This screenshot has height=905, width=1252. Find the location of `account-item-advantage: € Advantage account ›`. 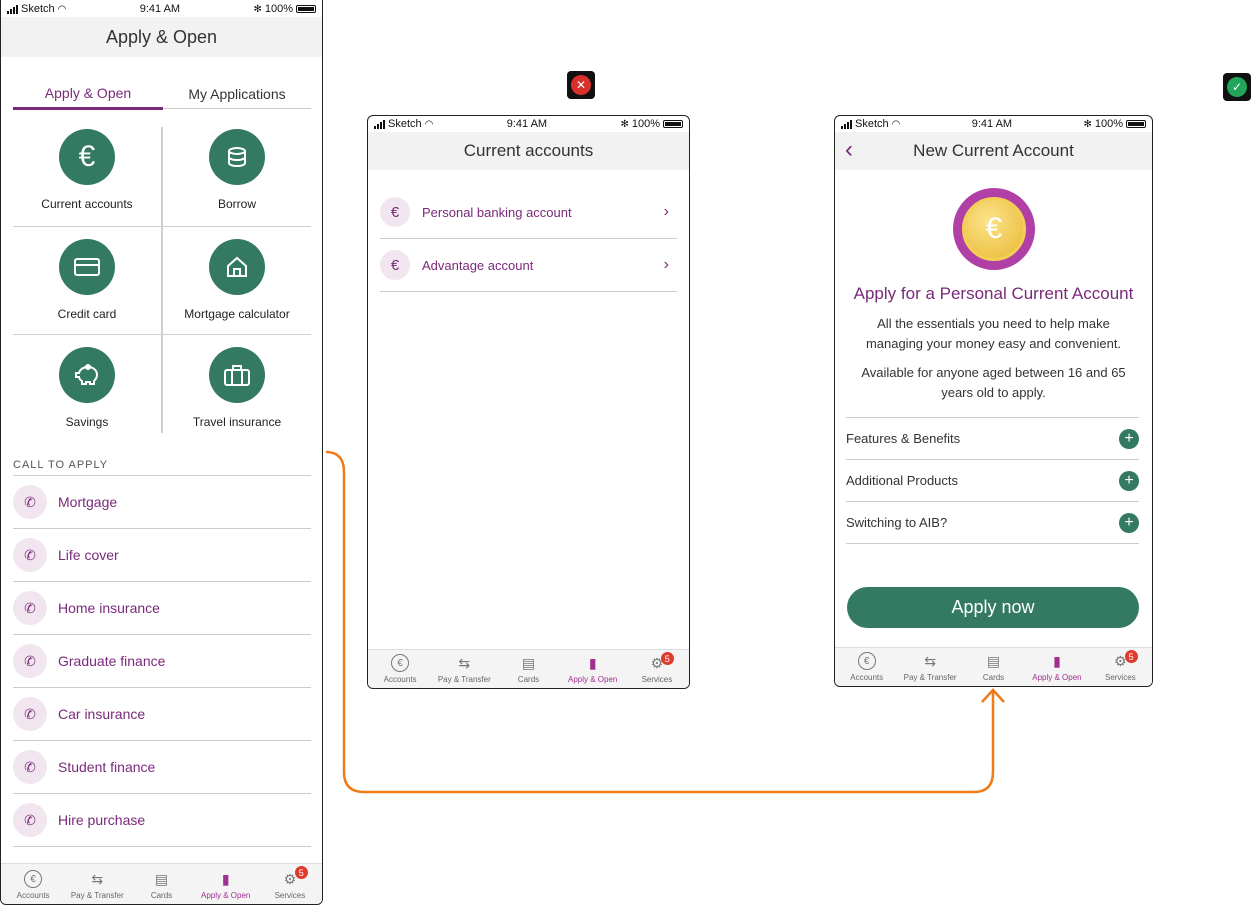

account-item-advantage: € Advantage account › is located at coordinates (528, 265).